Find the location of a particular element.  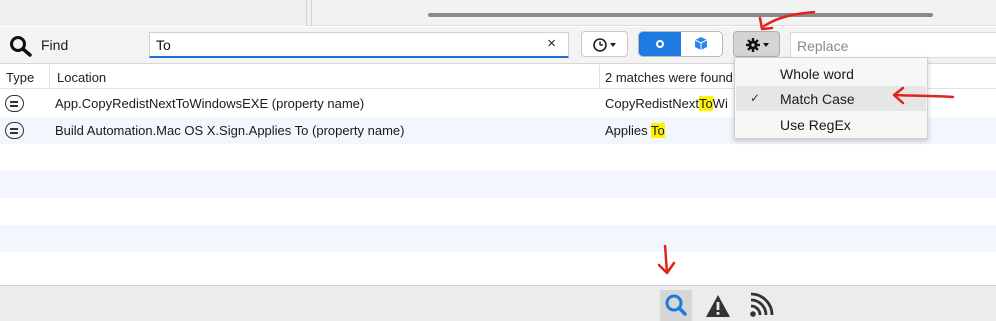

search-results-tab is located at coordinates (676, 305).